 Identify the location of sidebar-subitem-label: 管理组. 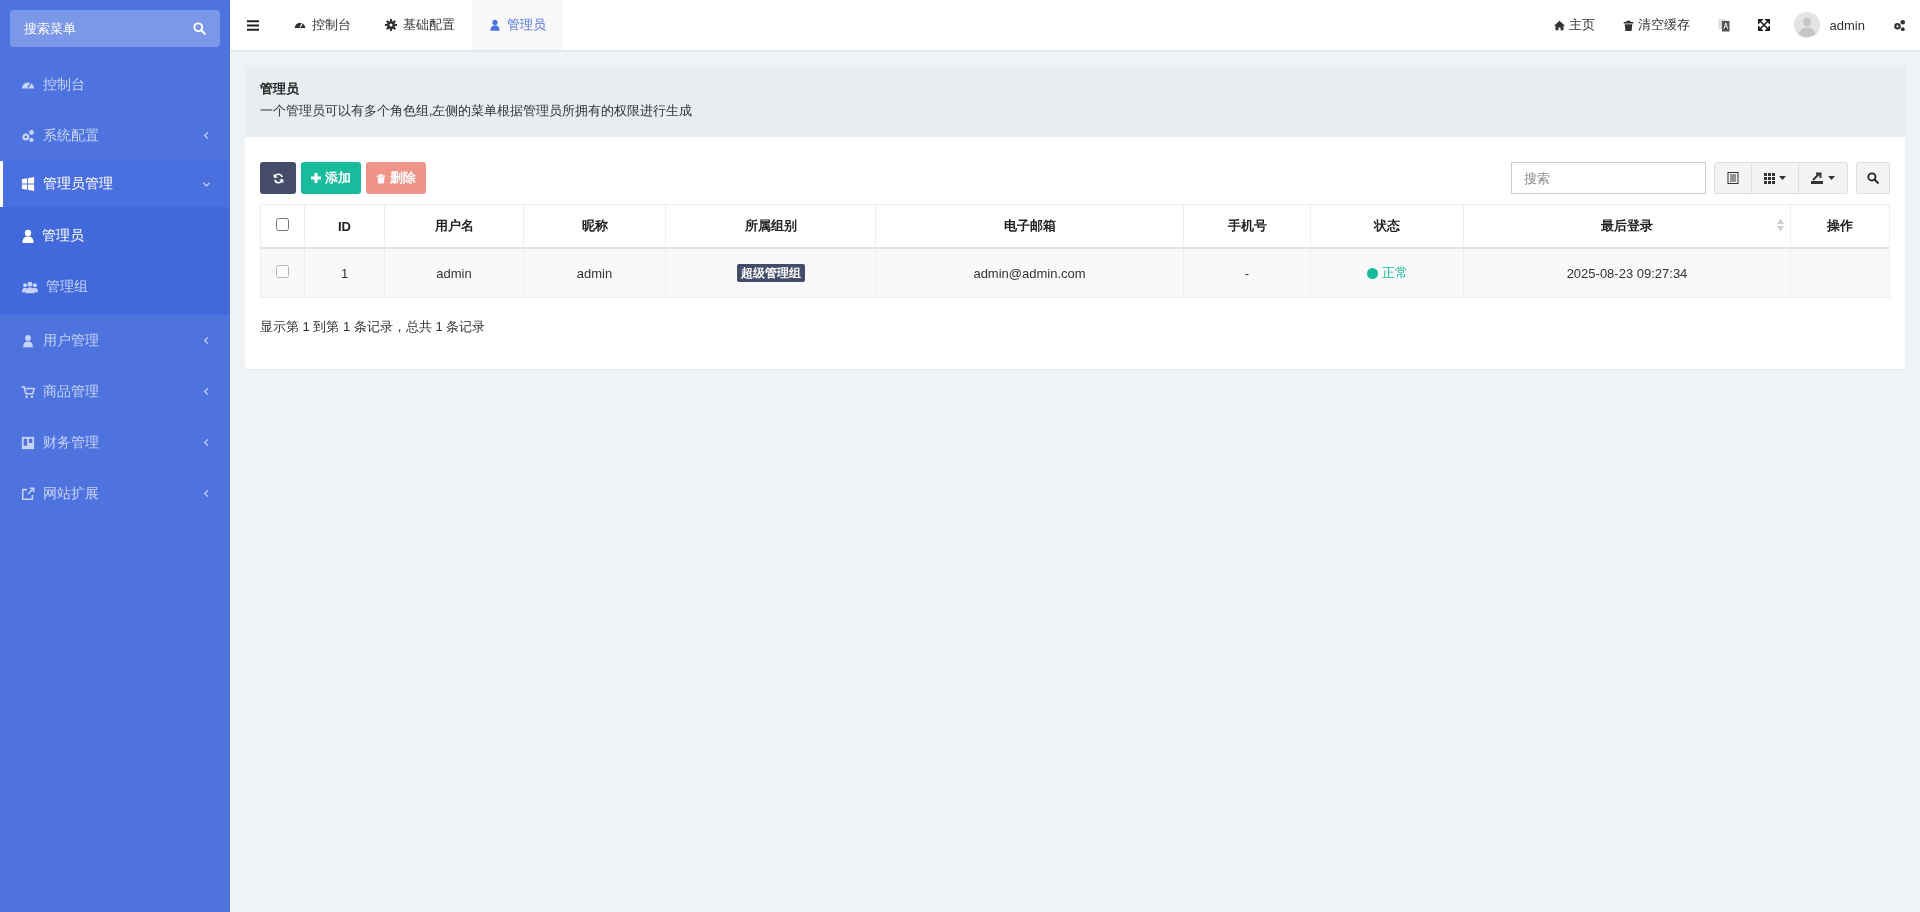
(67, 286).